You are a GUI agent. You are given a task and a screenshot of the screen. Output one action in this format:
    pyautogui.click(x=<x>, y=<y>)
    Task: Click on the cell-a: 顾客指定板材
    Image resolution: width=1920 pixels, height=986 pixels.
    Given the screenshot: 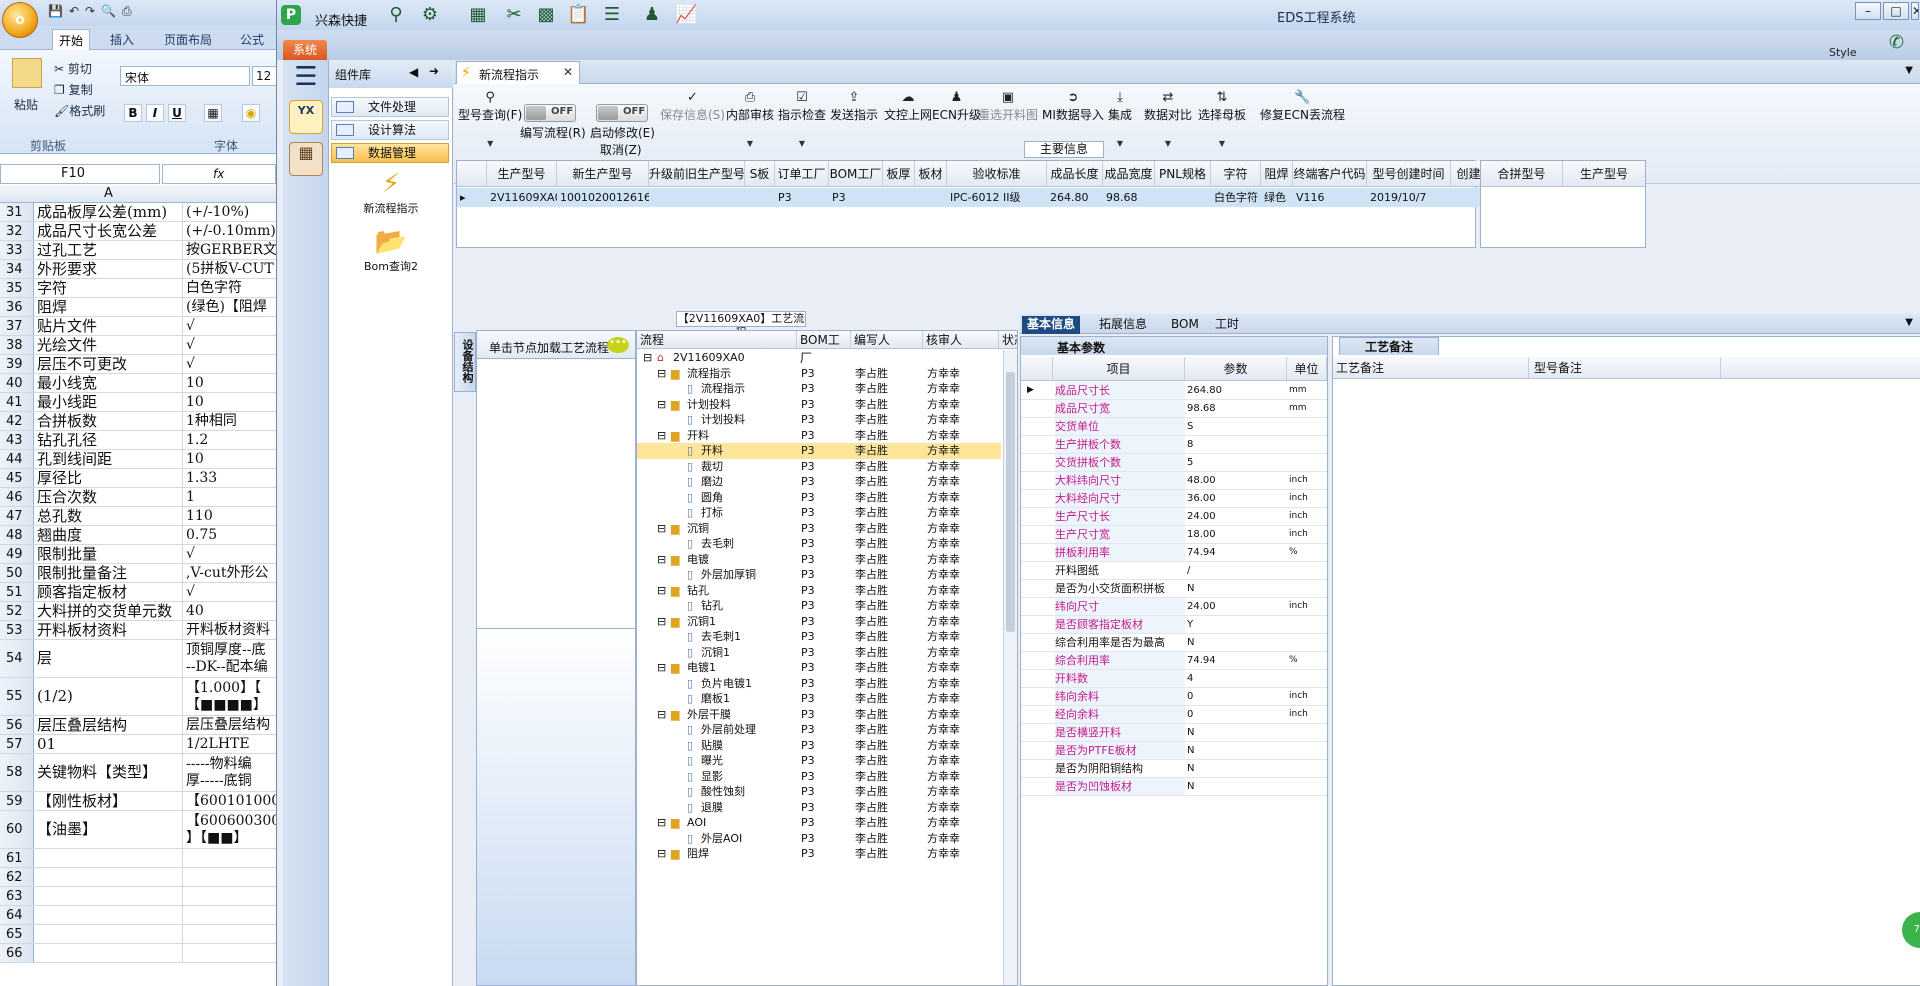 What is the action you would take?
    pyautogui.click(x=109, y=592)
    